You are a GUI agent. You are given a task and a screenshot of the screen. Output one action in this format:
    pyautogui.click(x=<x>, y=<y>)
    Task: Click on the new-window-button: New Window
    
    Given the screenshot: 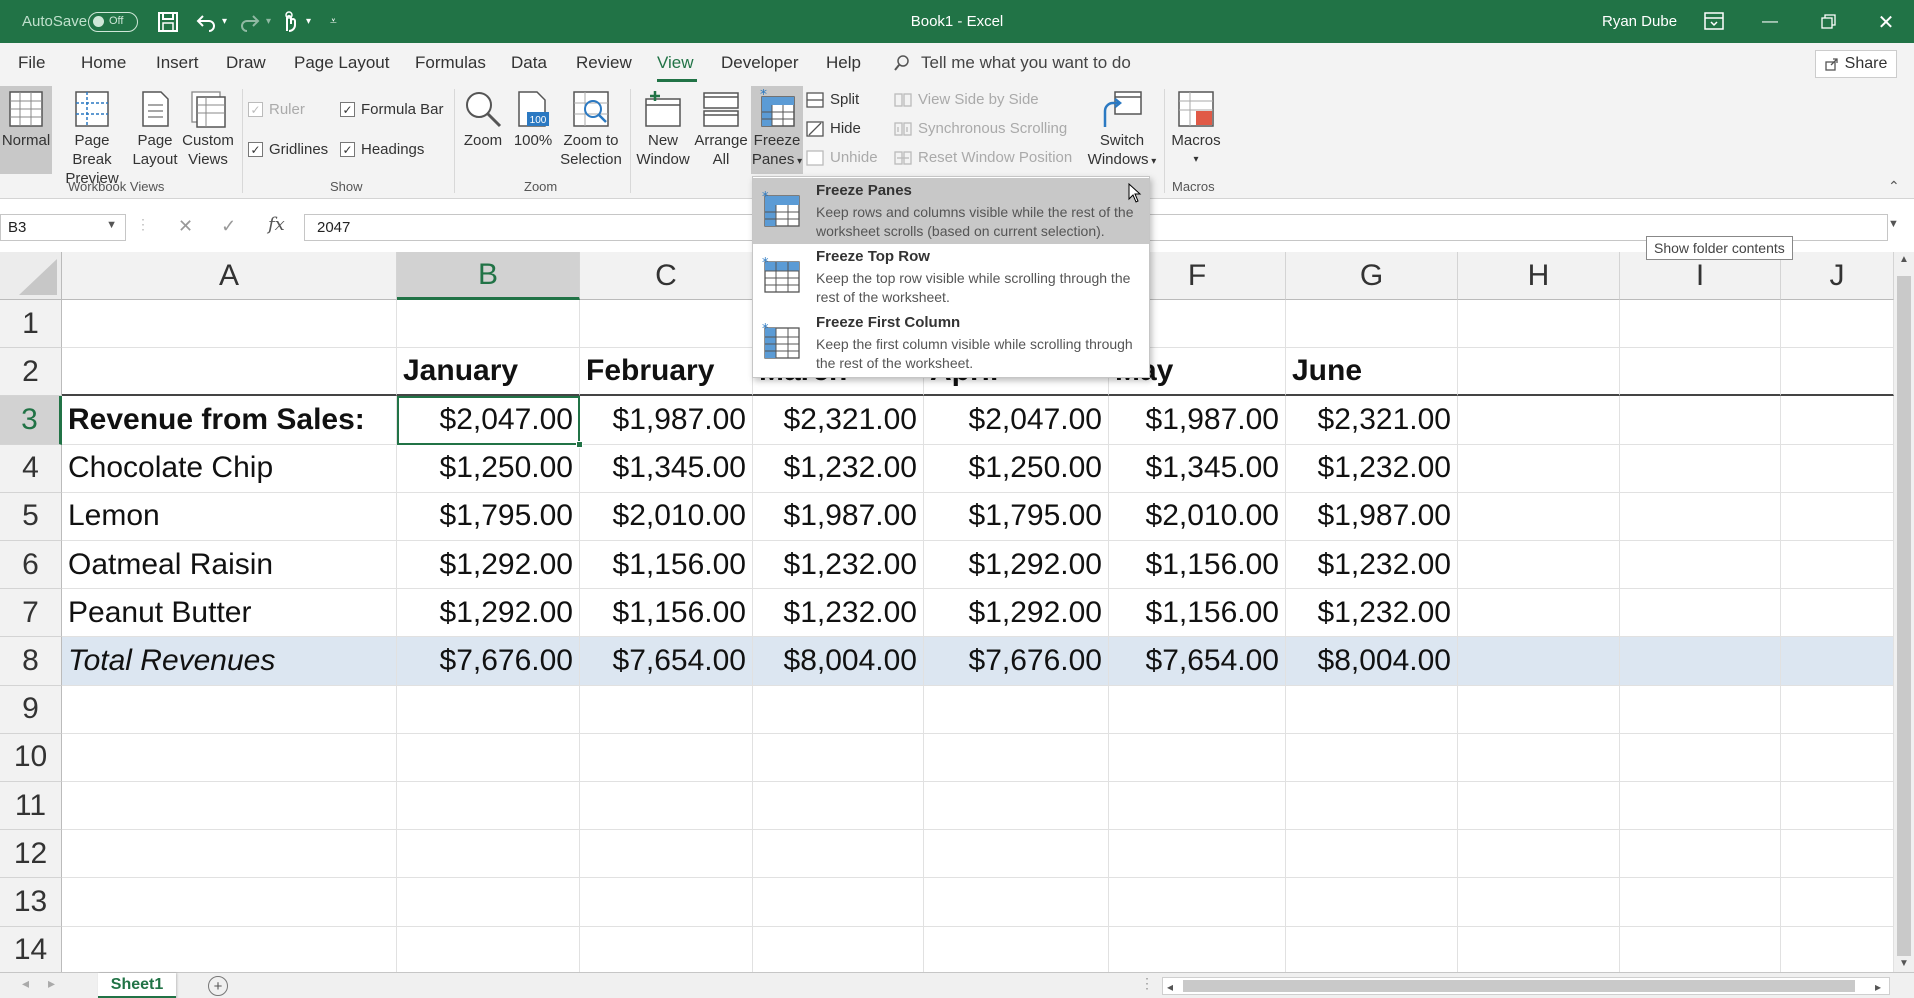 What is the action you would take?
    pyautogui.click(x=663, y=129)
    